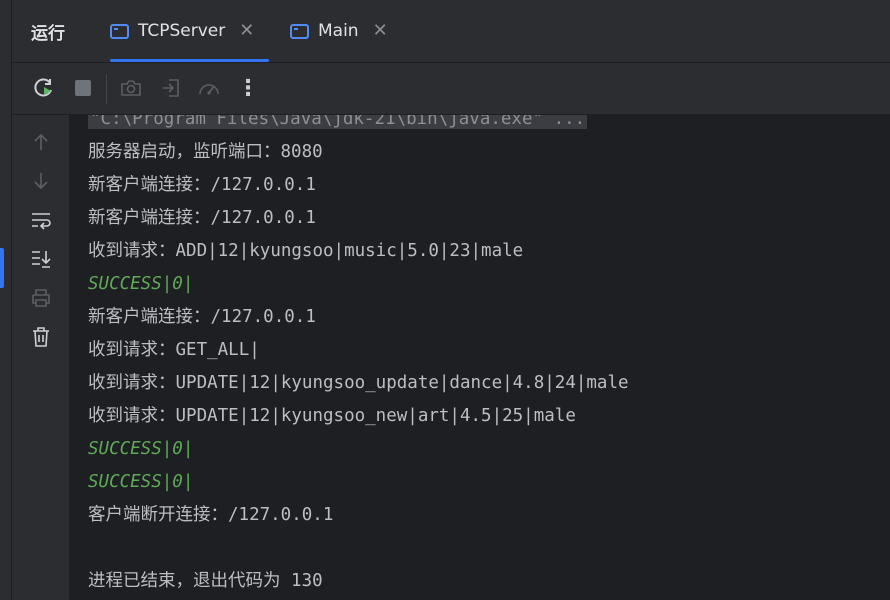 The height and width of the screenshot is (600, 890). What do you see at coordinates (182, 31) in the screenshot?
I see `tab-label: TCPServer` at bounding box center [182, 31].